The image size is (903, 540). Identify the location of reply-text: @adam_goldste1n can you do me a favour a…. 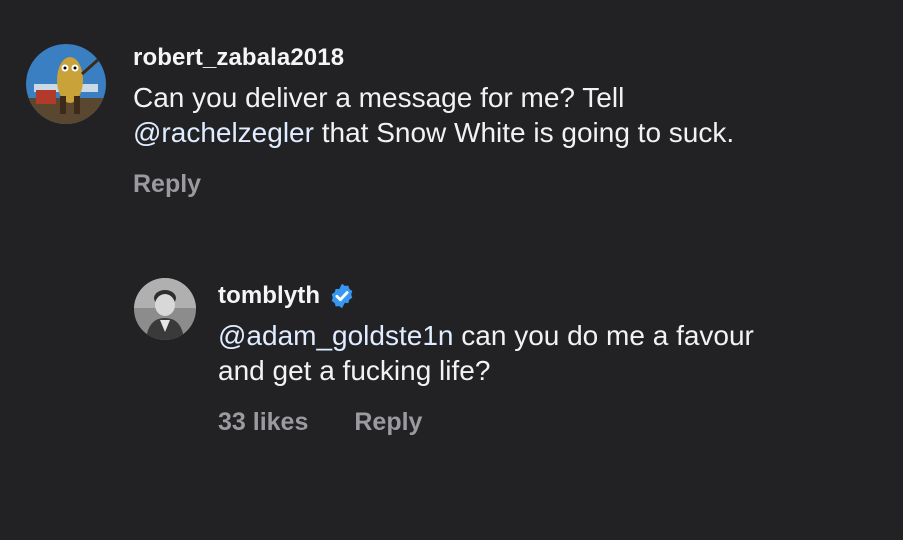
(486, 353).